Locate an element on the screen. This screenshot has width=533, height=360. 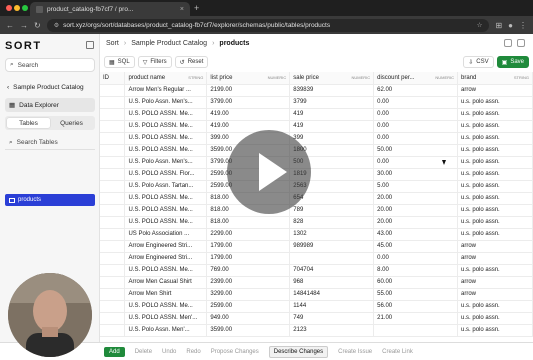
back-icon: ← is located at coordinates (10, 25).